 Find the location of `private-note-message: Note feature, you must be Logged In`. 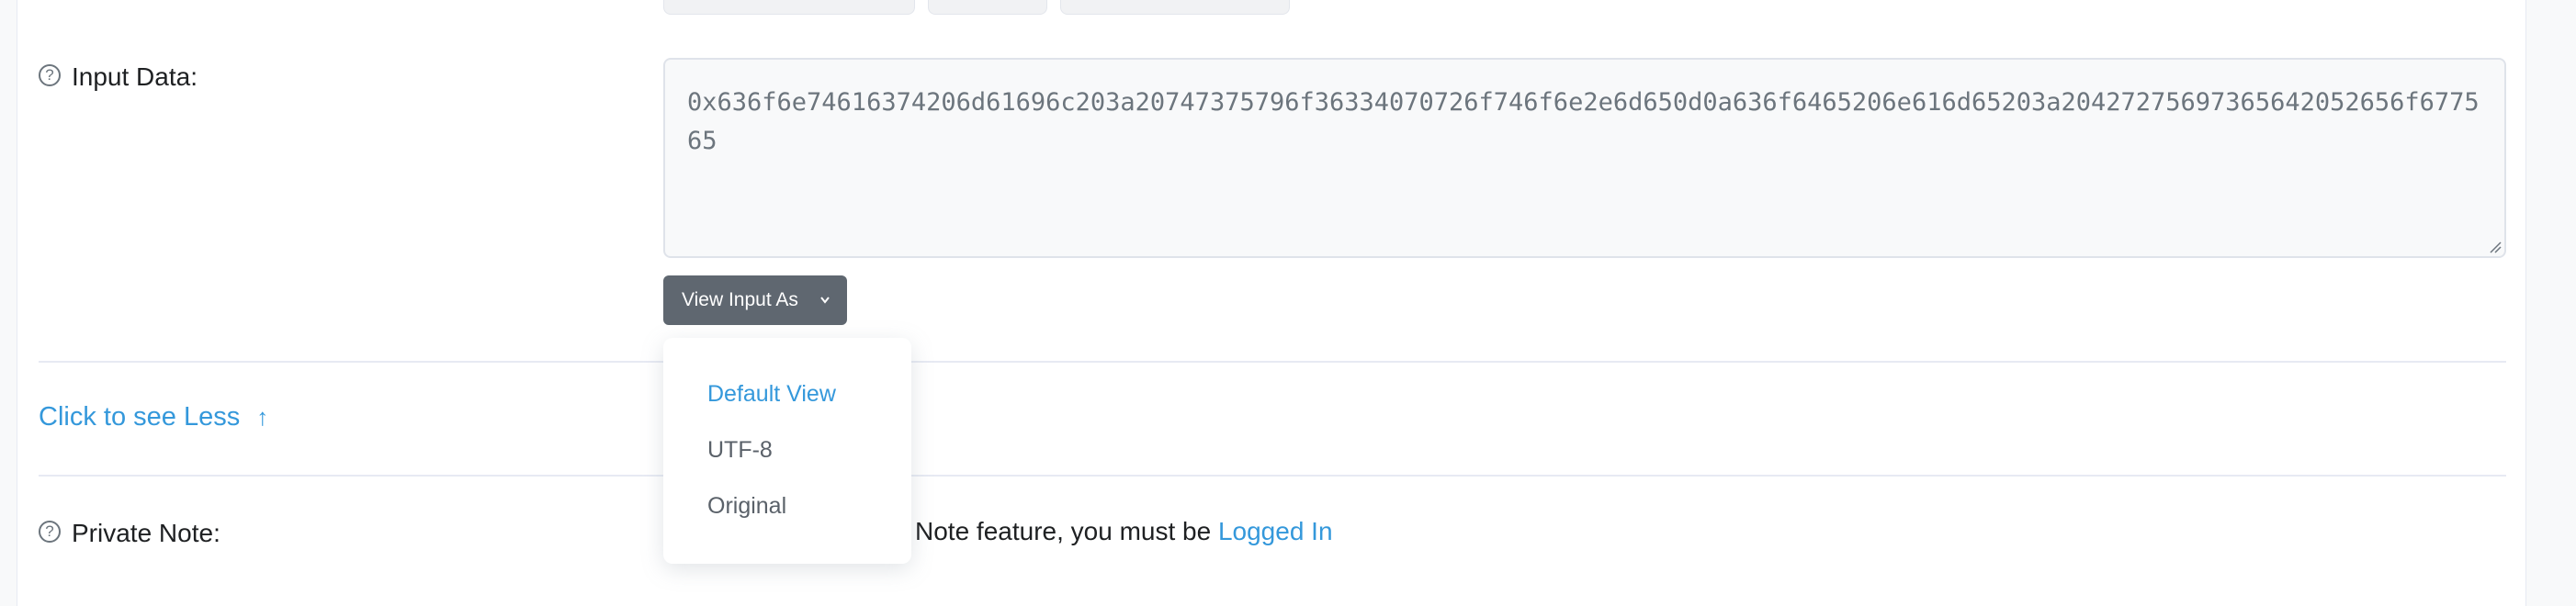

private-note-message: Note feature, you must be Logged In is located at coordinates (1124, 531).